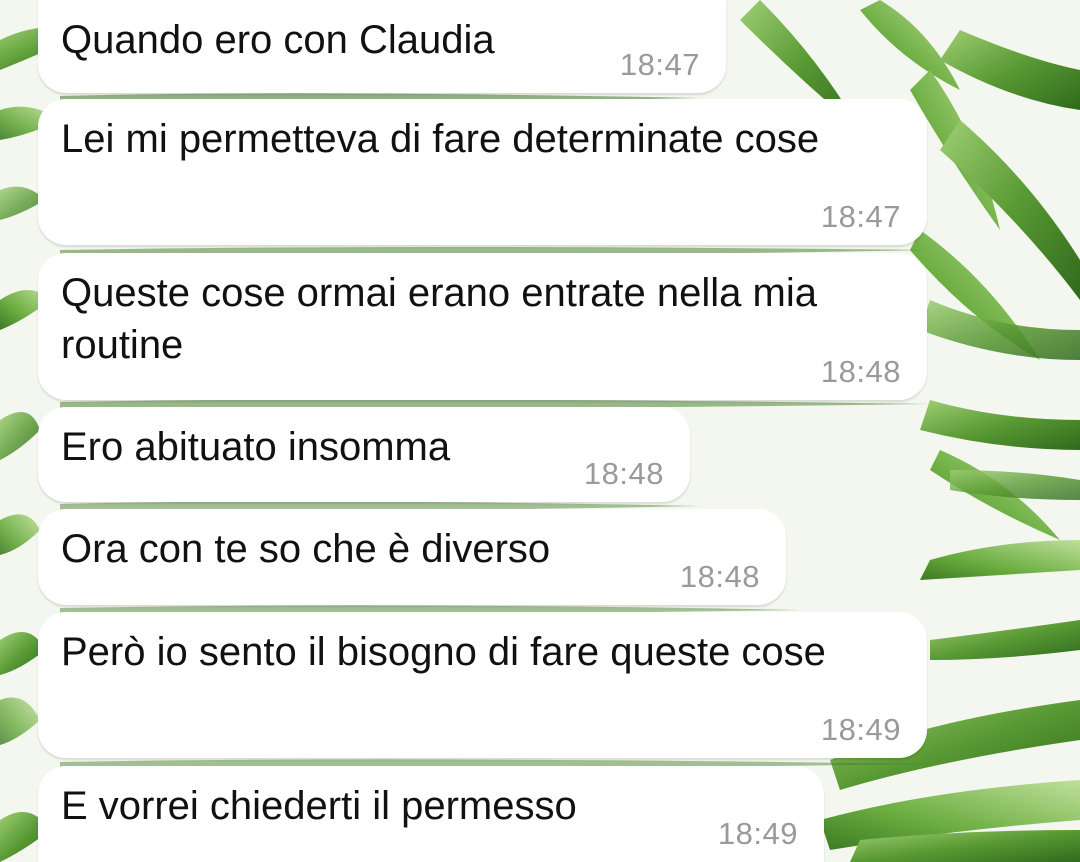 The height and width of the screenshot is (862, 1080). I want to click on message-bubble: E vorrei chiederti il permesso 18:49, so click(431, 814).